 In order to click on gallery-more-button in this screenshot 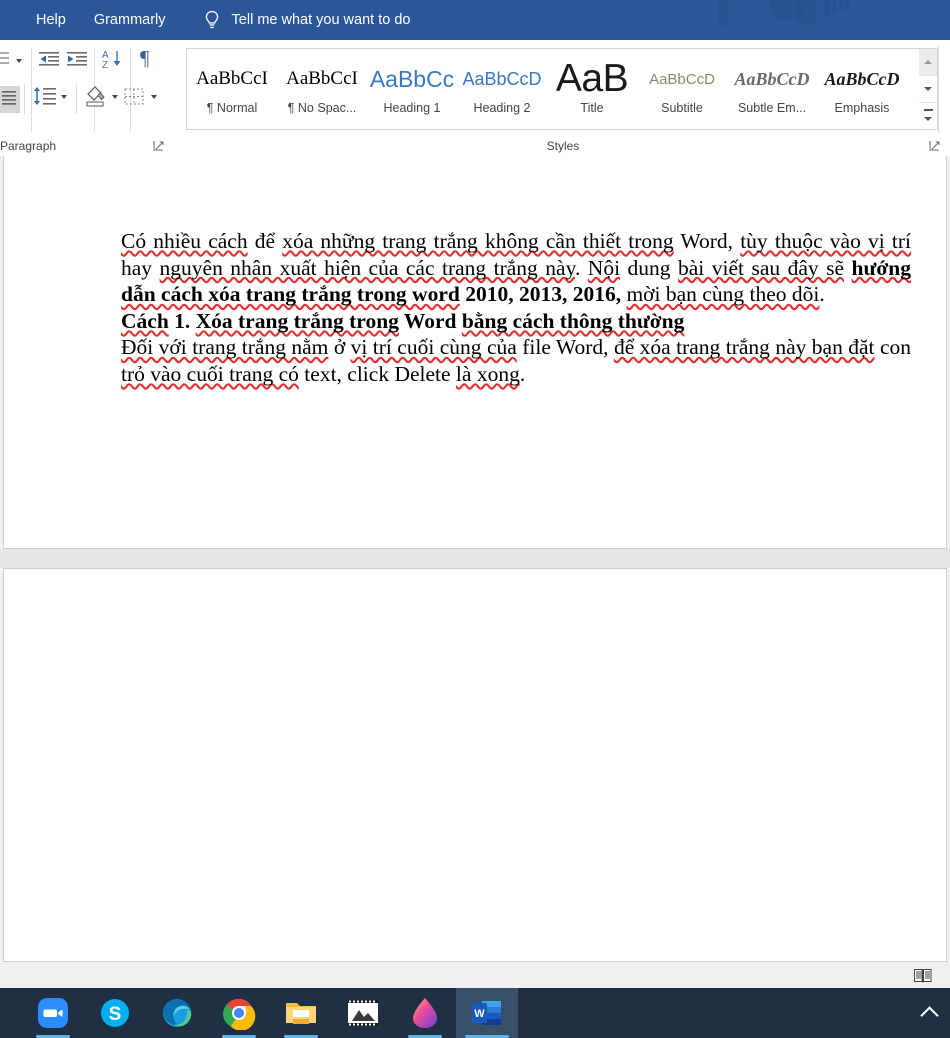, I will do `click(928, 116)`.